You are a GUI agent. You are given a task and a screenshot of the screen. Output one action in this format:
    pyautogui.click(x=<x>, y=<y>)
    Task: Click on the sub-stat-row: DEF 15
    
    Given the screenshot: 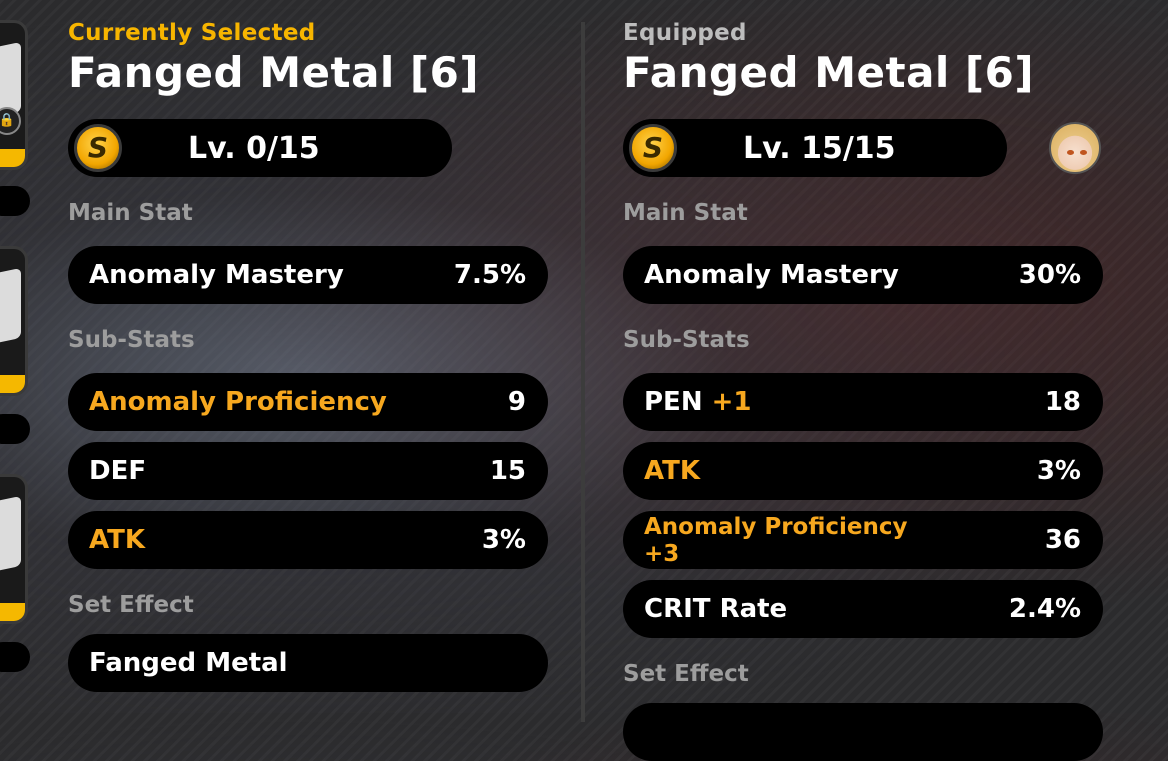 What is the action you would take?
    pyautogui.click(x=308, y=471)
    